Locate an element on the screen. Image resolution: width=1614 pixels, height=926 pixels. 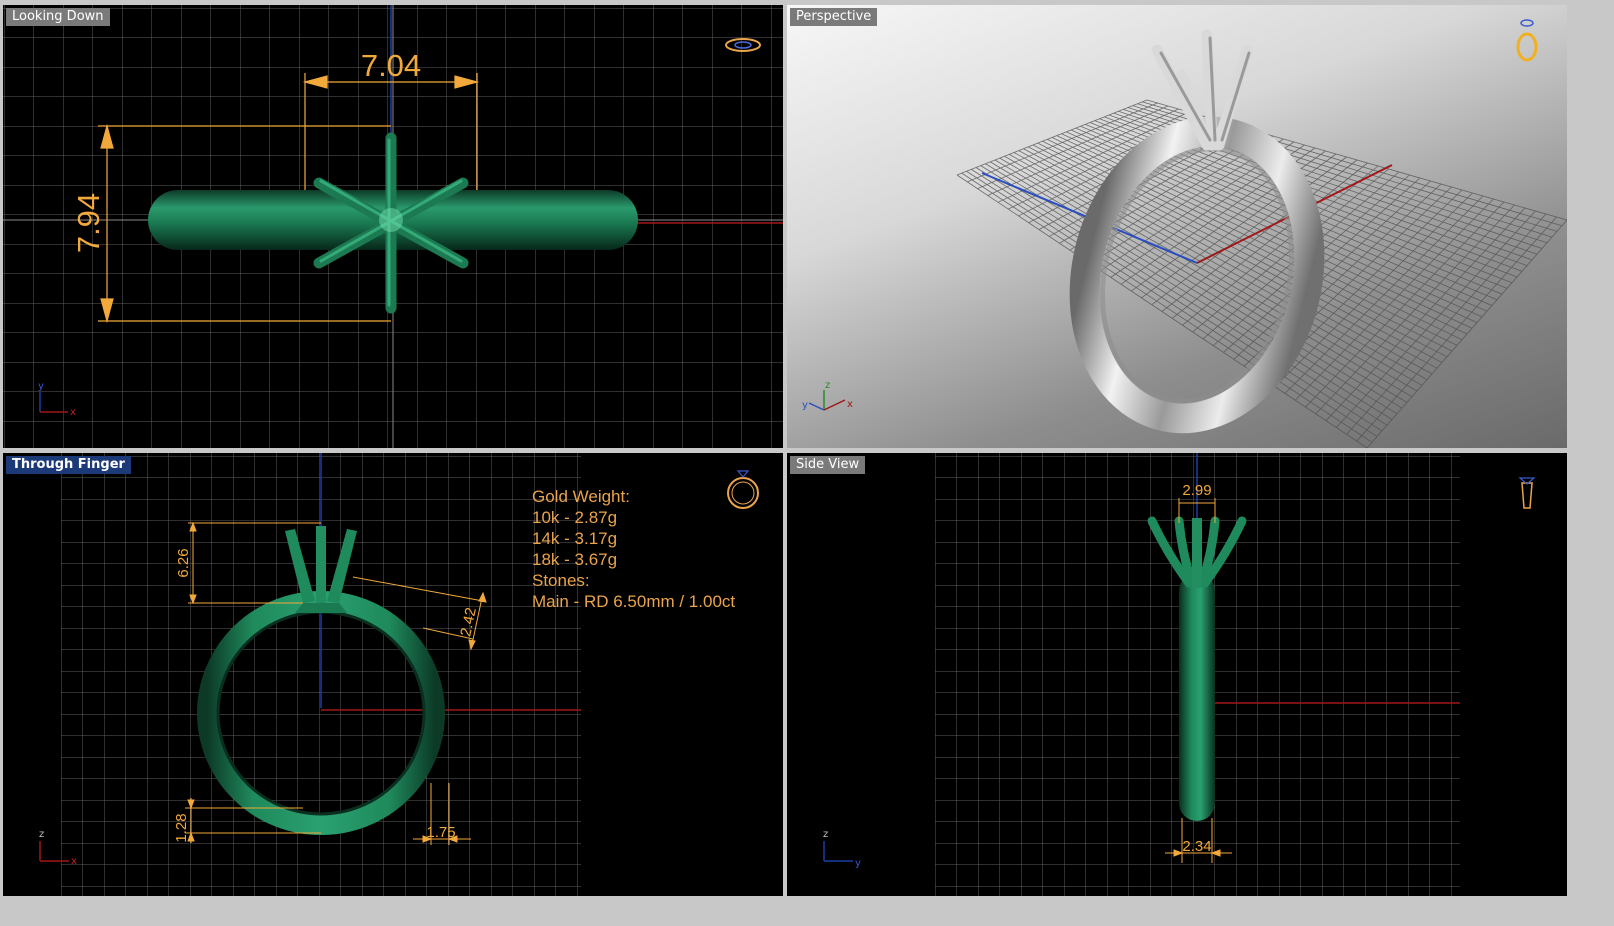
dim-bottom-width-label: 1.75 is located at coordinates (440, 832).